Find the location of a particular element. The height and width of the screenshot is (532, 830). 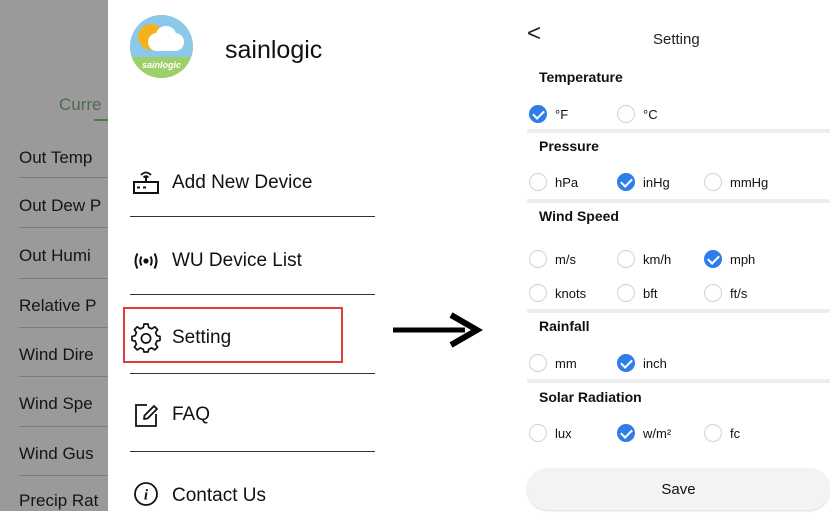

option-fts: ft/s is located at coordinates (725, 293).